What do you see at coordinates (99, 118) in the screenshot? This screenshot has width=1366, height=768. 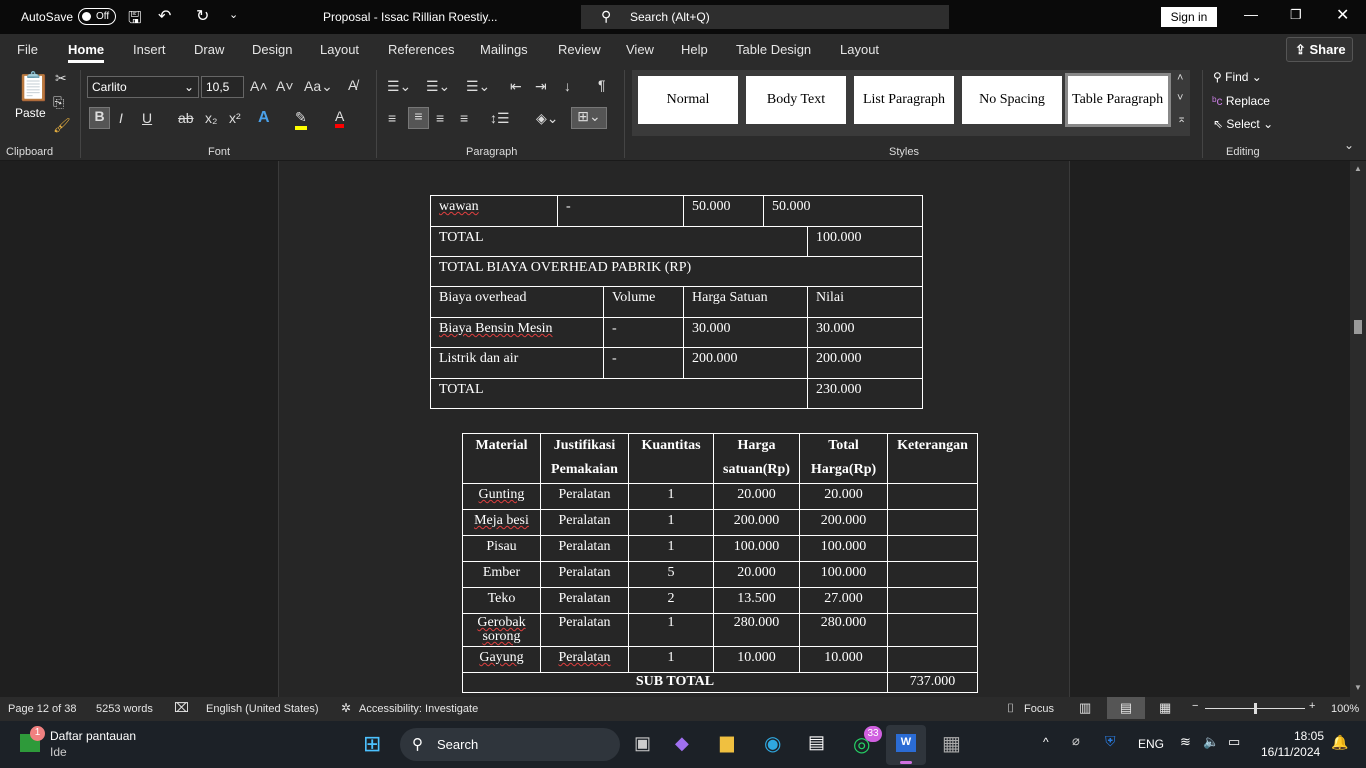 I see `bold-icon: B` at bounding box center [99, 118].